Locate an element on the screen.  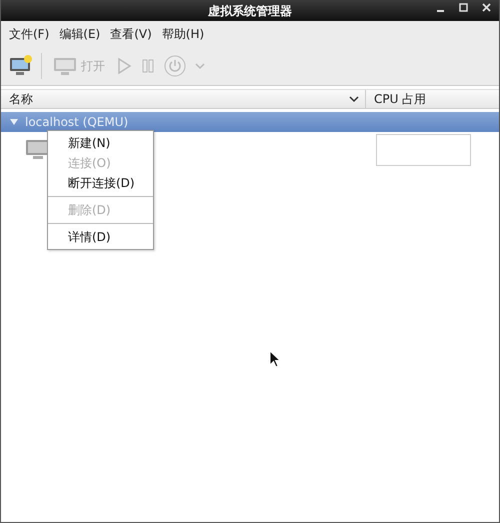
close-icon is located at coordinates (486, 7).